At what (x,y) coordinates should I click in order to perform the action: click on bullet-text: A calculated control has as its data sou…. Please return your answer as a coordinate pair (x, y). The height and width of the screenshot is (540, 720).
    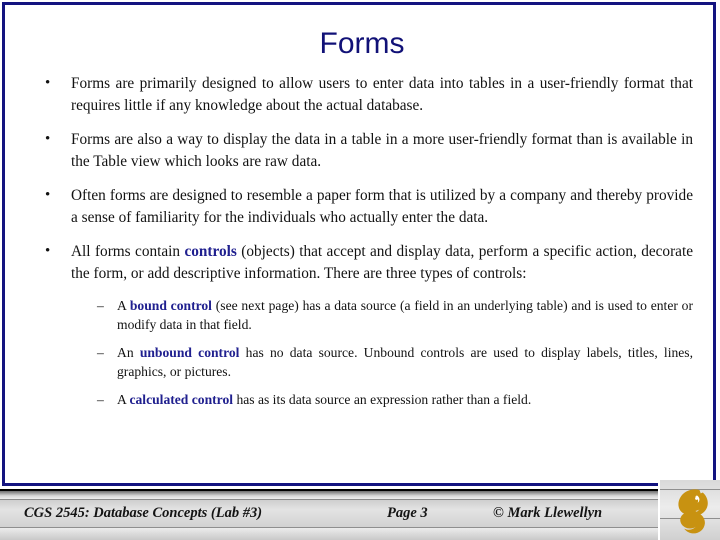
    Looking at the image, I should click on (324, 399).